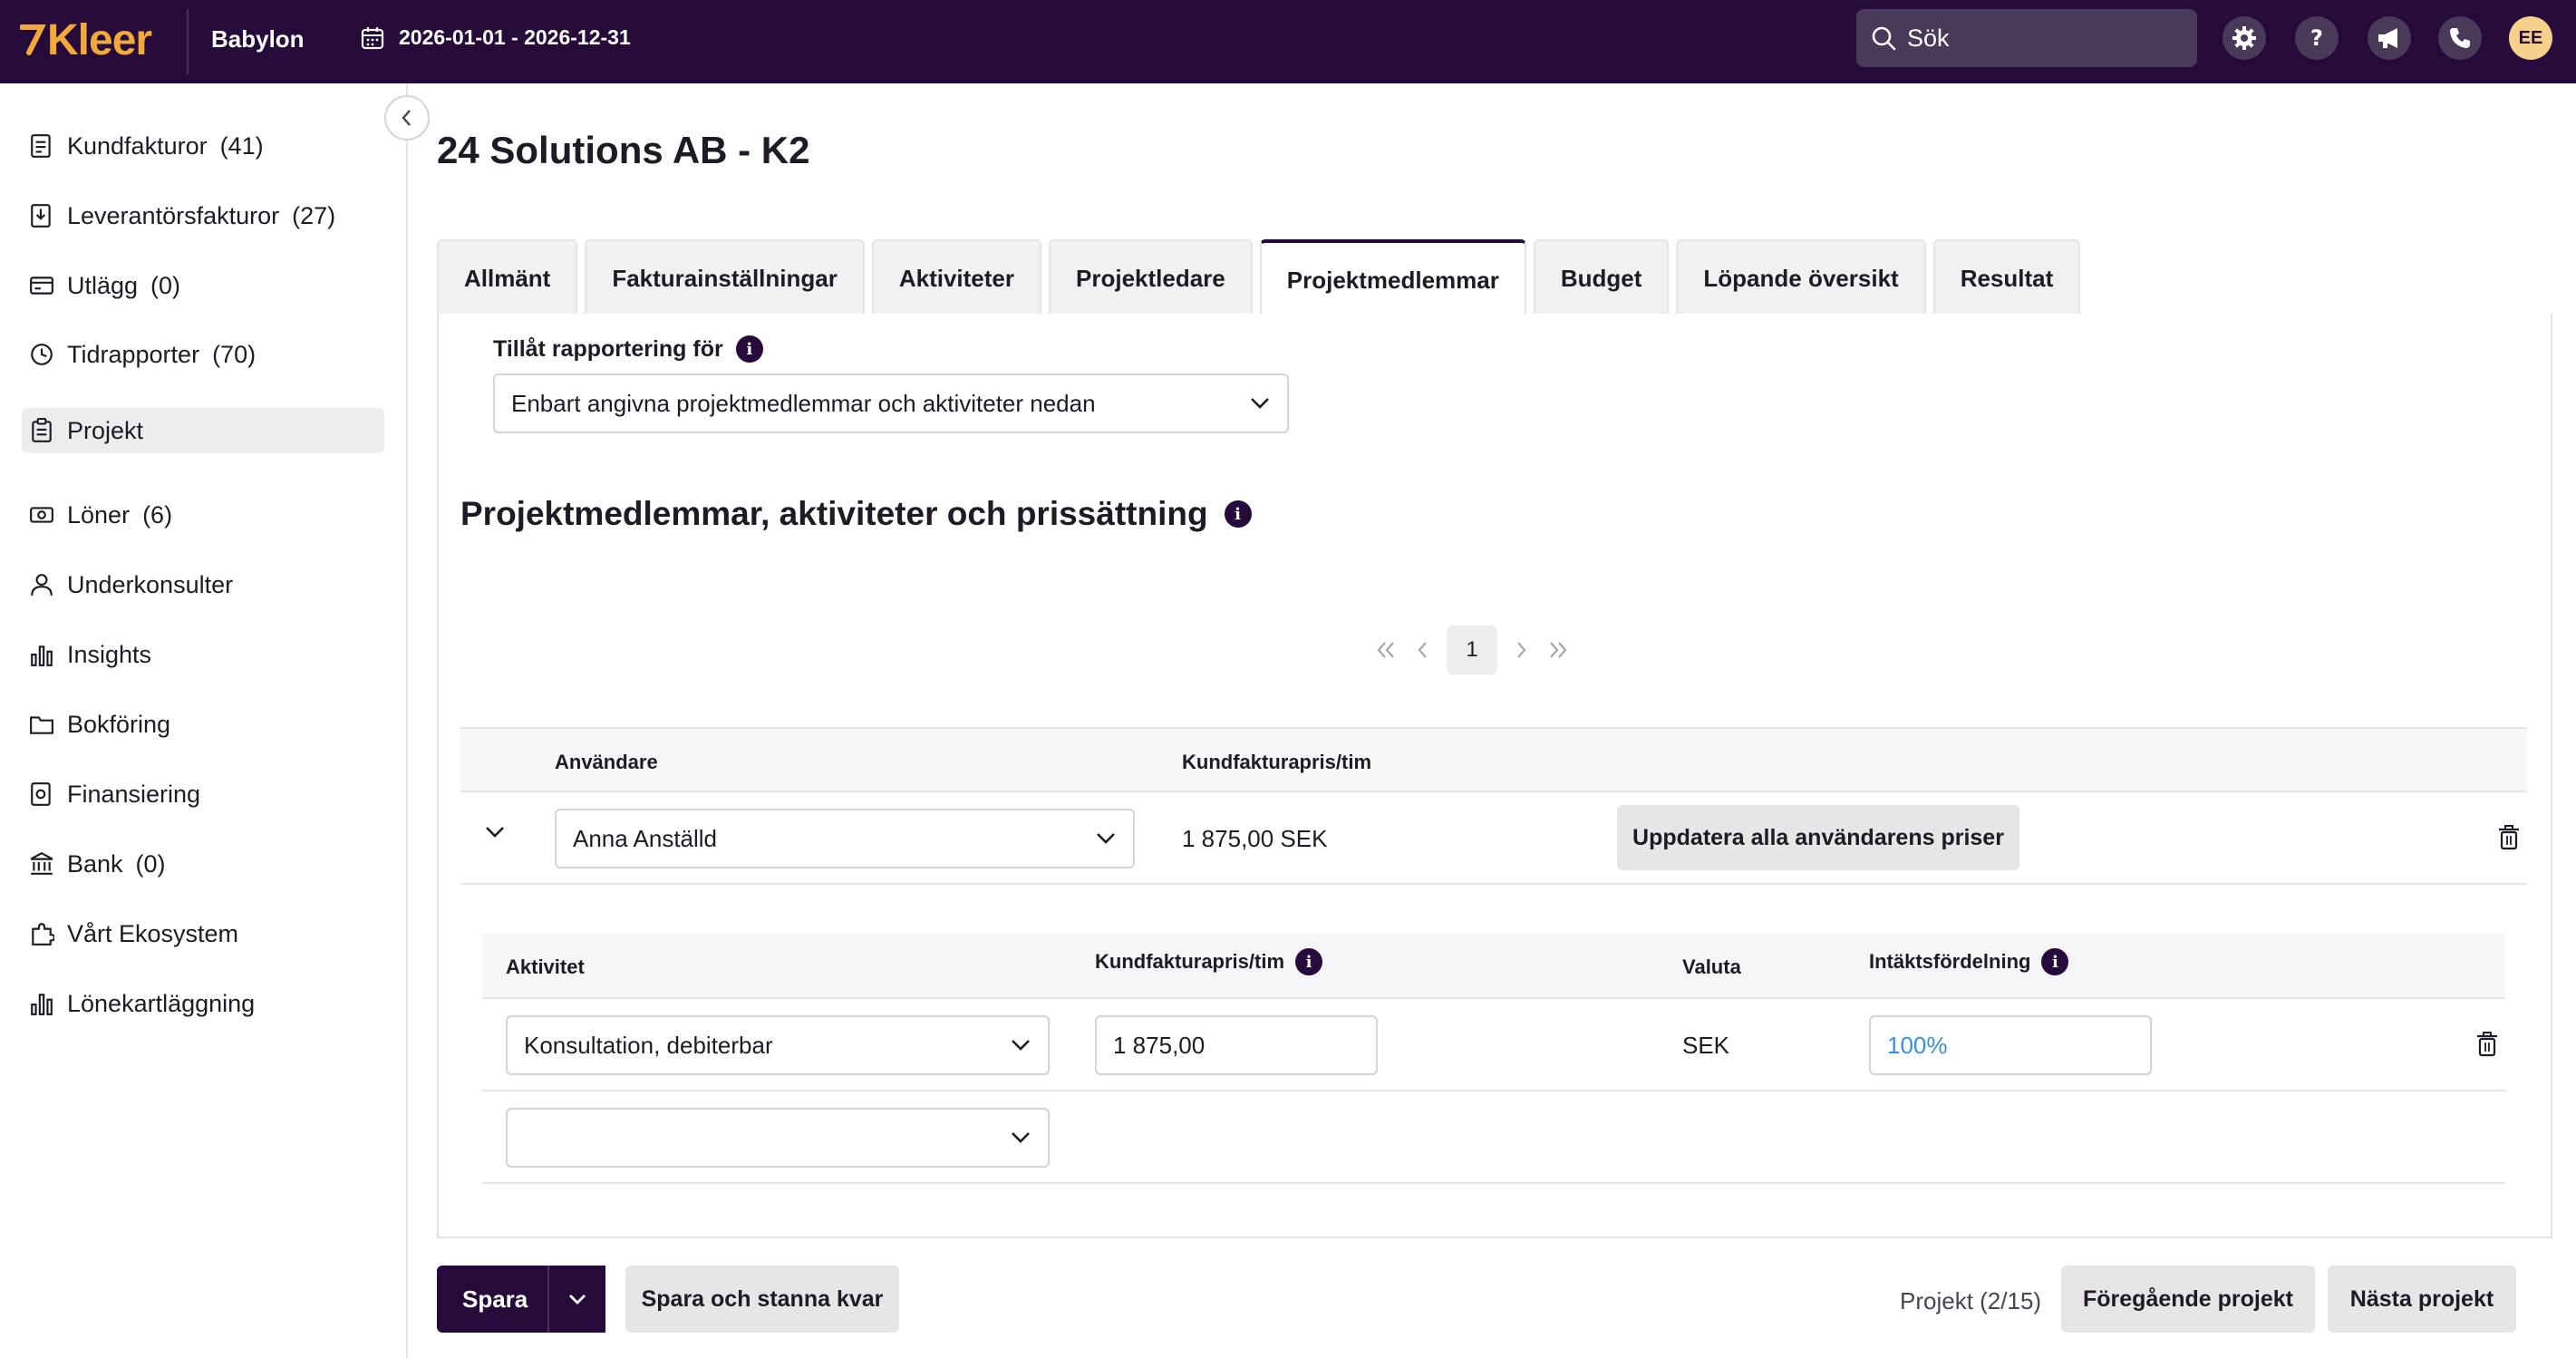 The height and width of the screenshot is (1358, 2576). I want to click on sidebar-item-tidrapporter: Tidrapporter (70), so click(203, 354).